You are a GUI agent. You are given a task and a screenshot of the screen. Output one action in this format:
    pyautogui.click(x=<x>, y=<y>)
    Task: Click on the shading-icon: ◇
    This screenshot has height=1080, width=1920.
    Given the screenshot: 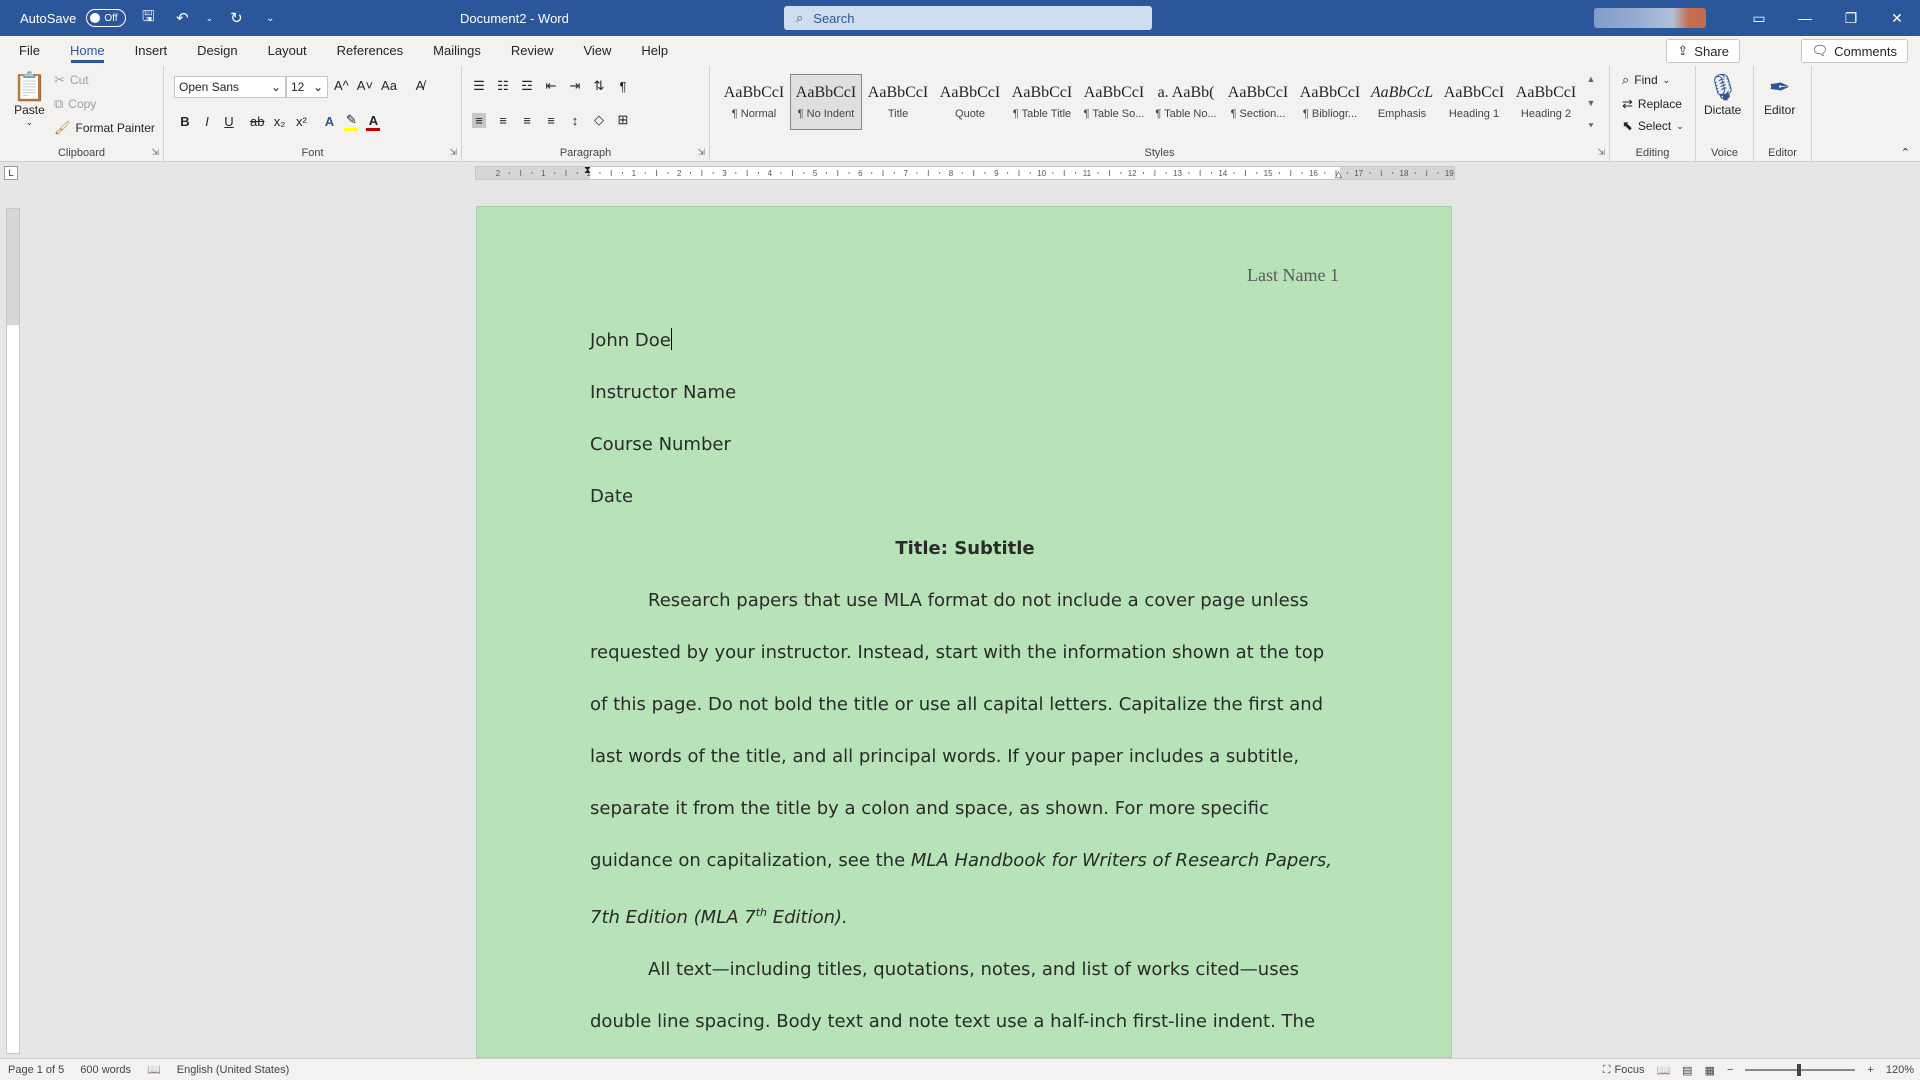 What is the action you would take?
    pyautogui.click(x=599, y=120)
    